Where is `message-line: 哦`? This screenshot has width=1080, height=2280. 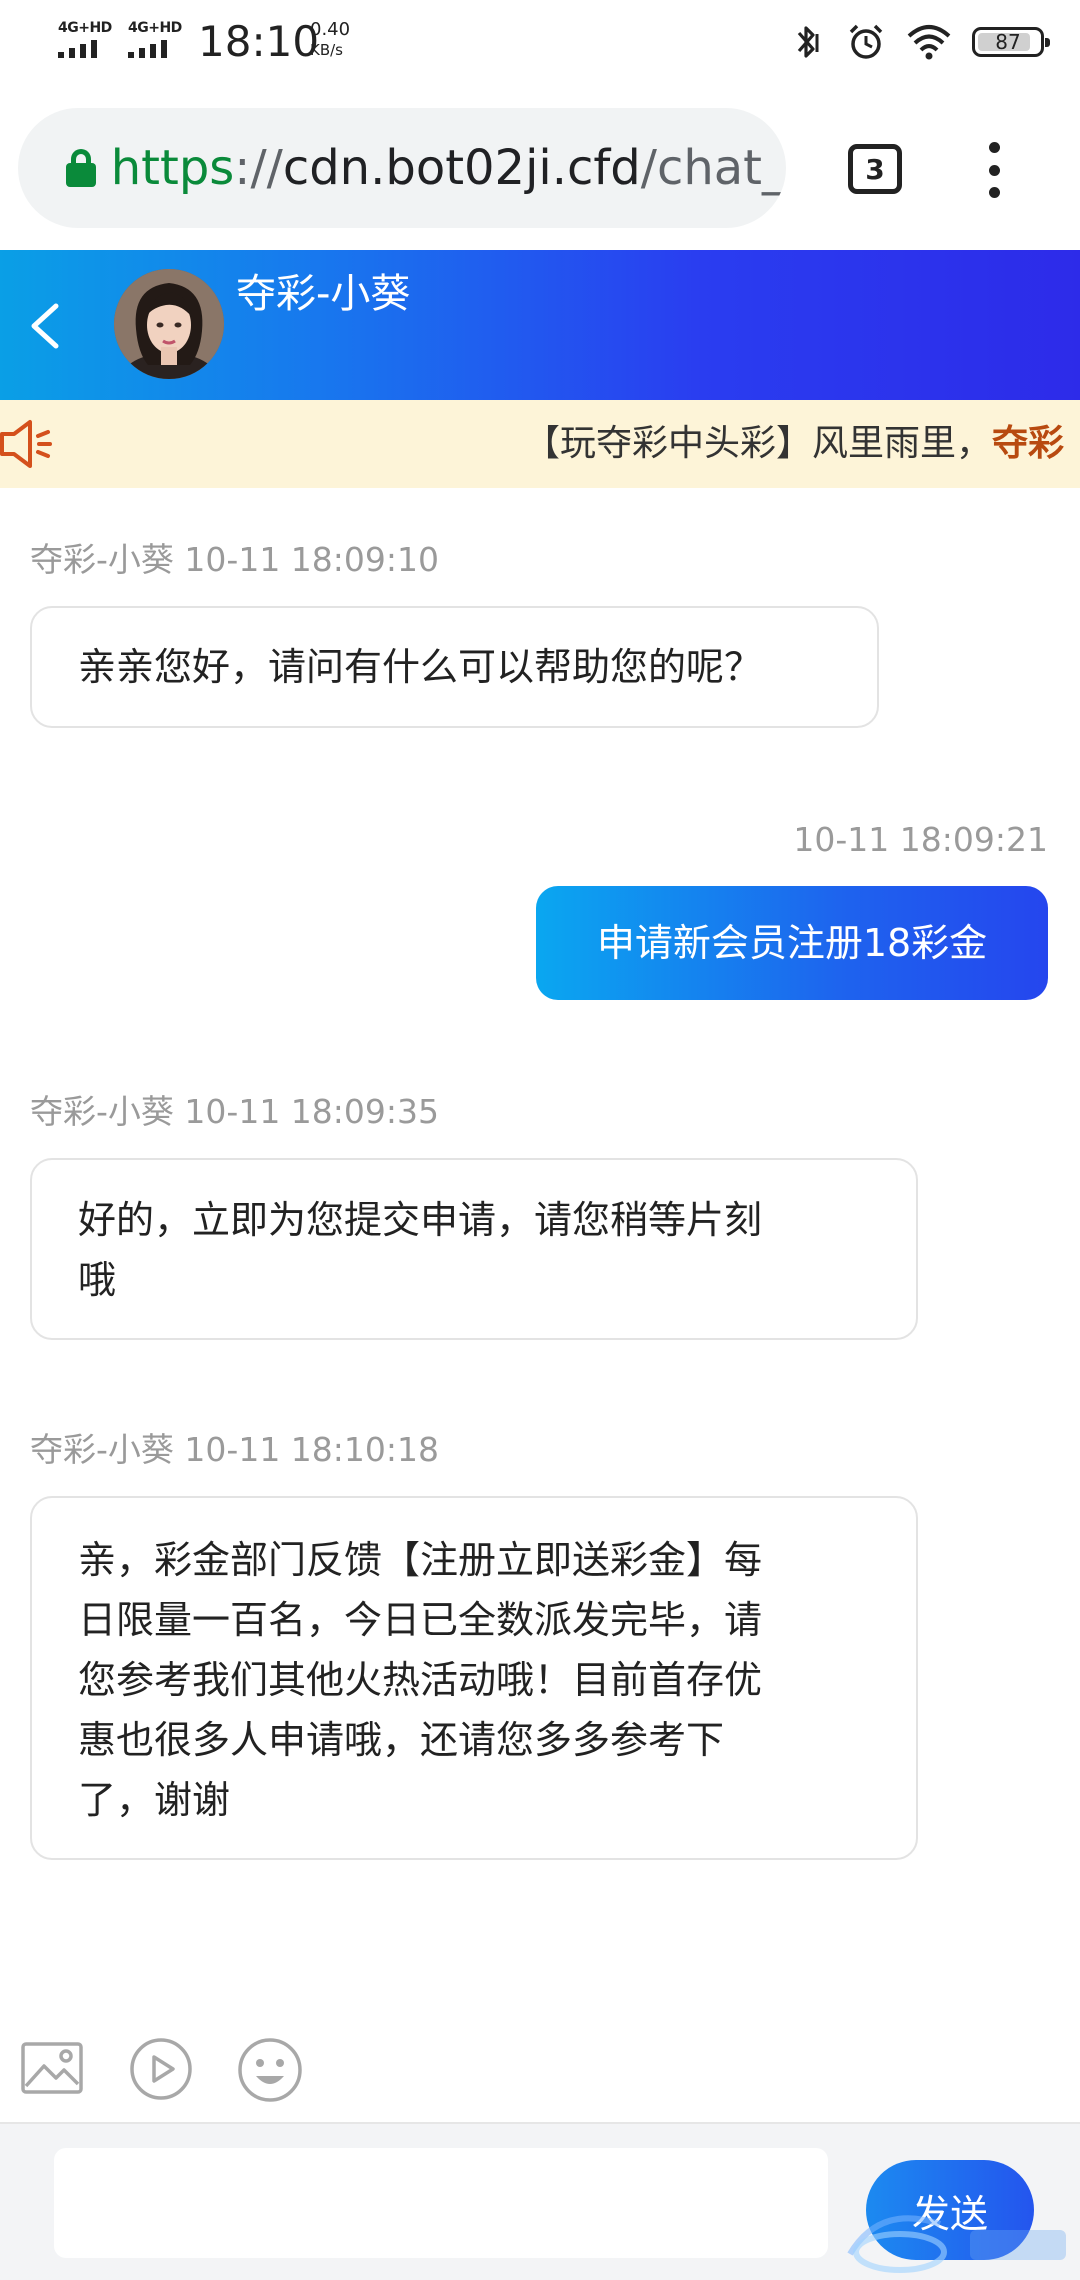 message-line: 哦 is located at coordinates (97, 1280).